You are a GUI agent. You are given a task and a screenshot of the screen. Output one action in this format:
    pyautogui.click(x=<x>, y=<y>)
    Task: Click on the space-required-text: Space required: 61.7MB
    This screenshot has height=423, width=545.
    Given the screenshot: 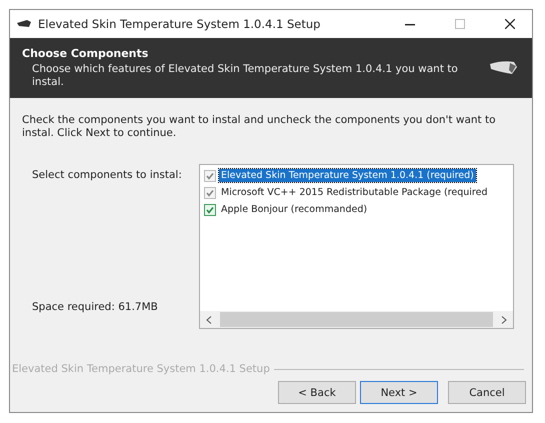 What is the action you would take?
    pyautogui.click(x=95, y=307)
    